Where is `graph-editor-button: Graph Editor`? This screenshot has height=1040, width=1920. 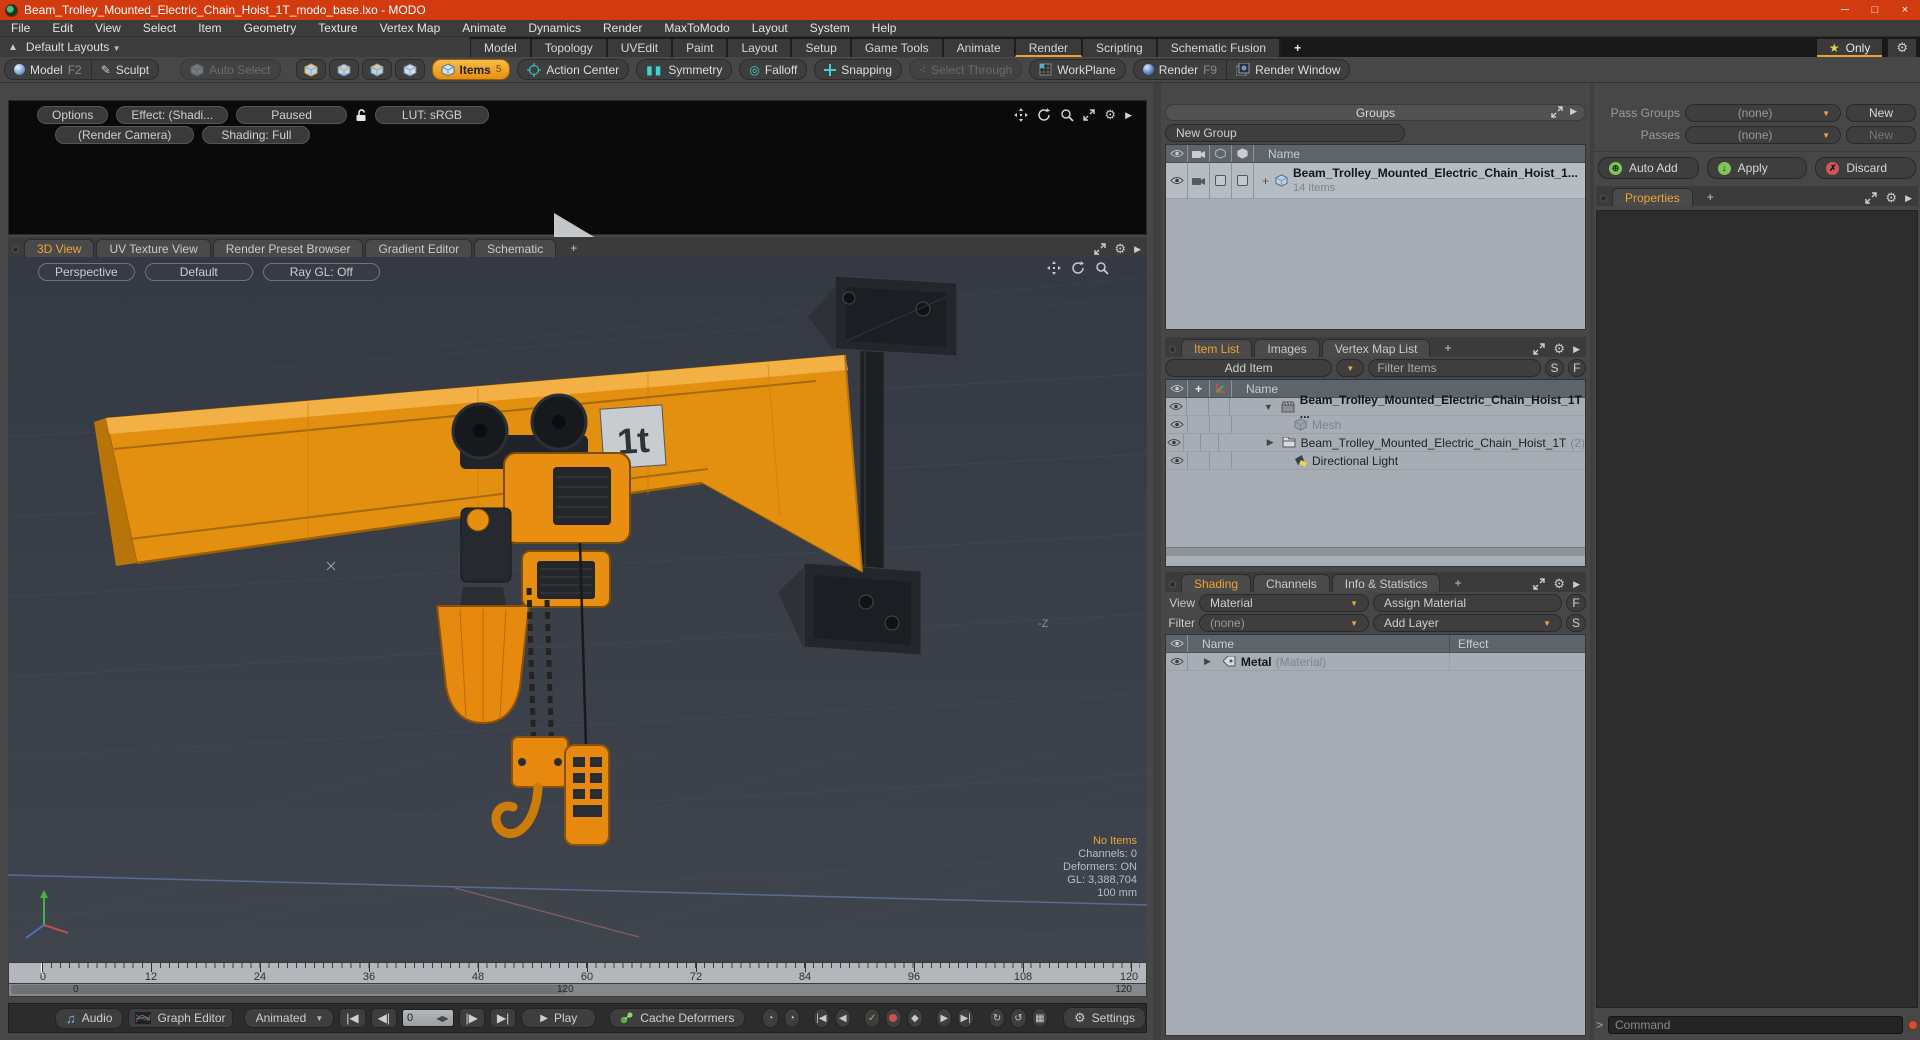
graph-editor-button: Graph Editor is located at coordinates (180, 1018).